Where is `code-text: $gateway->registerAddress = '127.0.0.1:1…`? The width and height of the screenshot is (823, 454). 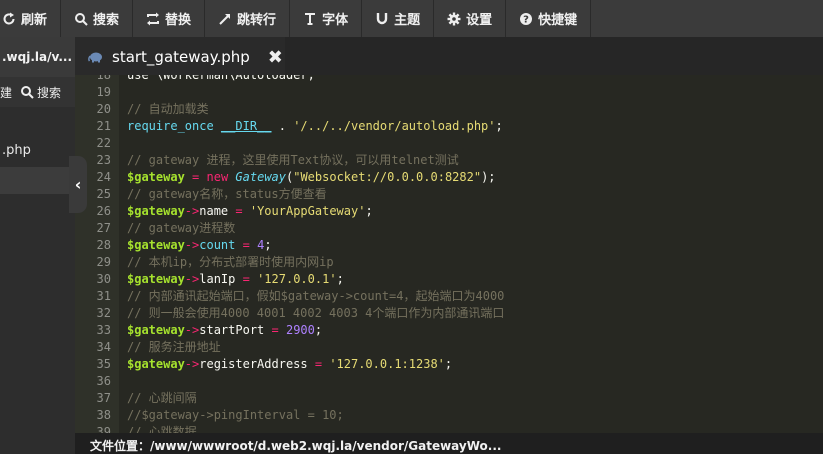 code-text: $gateway->registerAddress = '127.0.0.1:1… is located at coordinates (289, 364).